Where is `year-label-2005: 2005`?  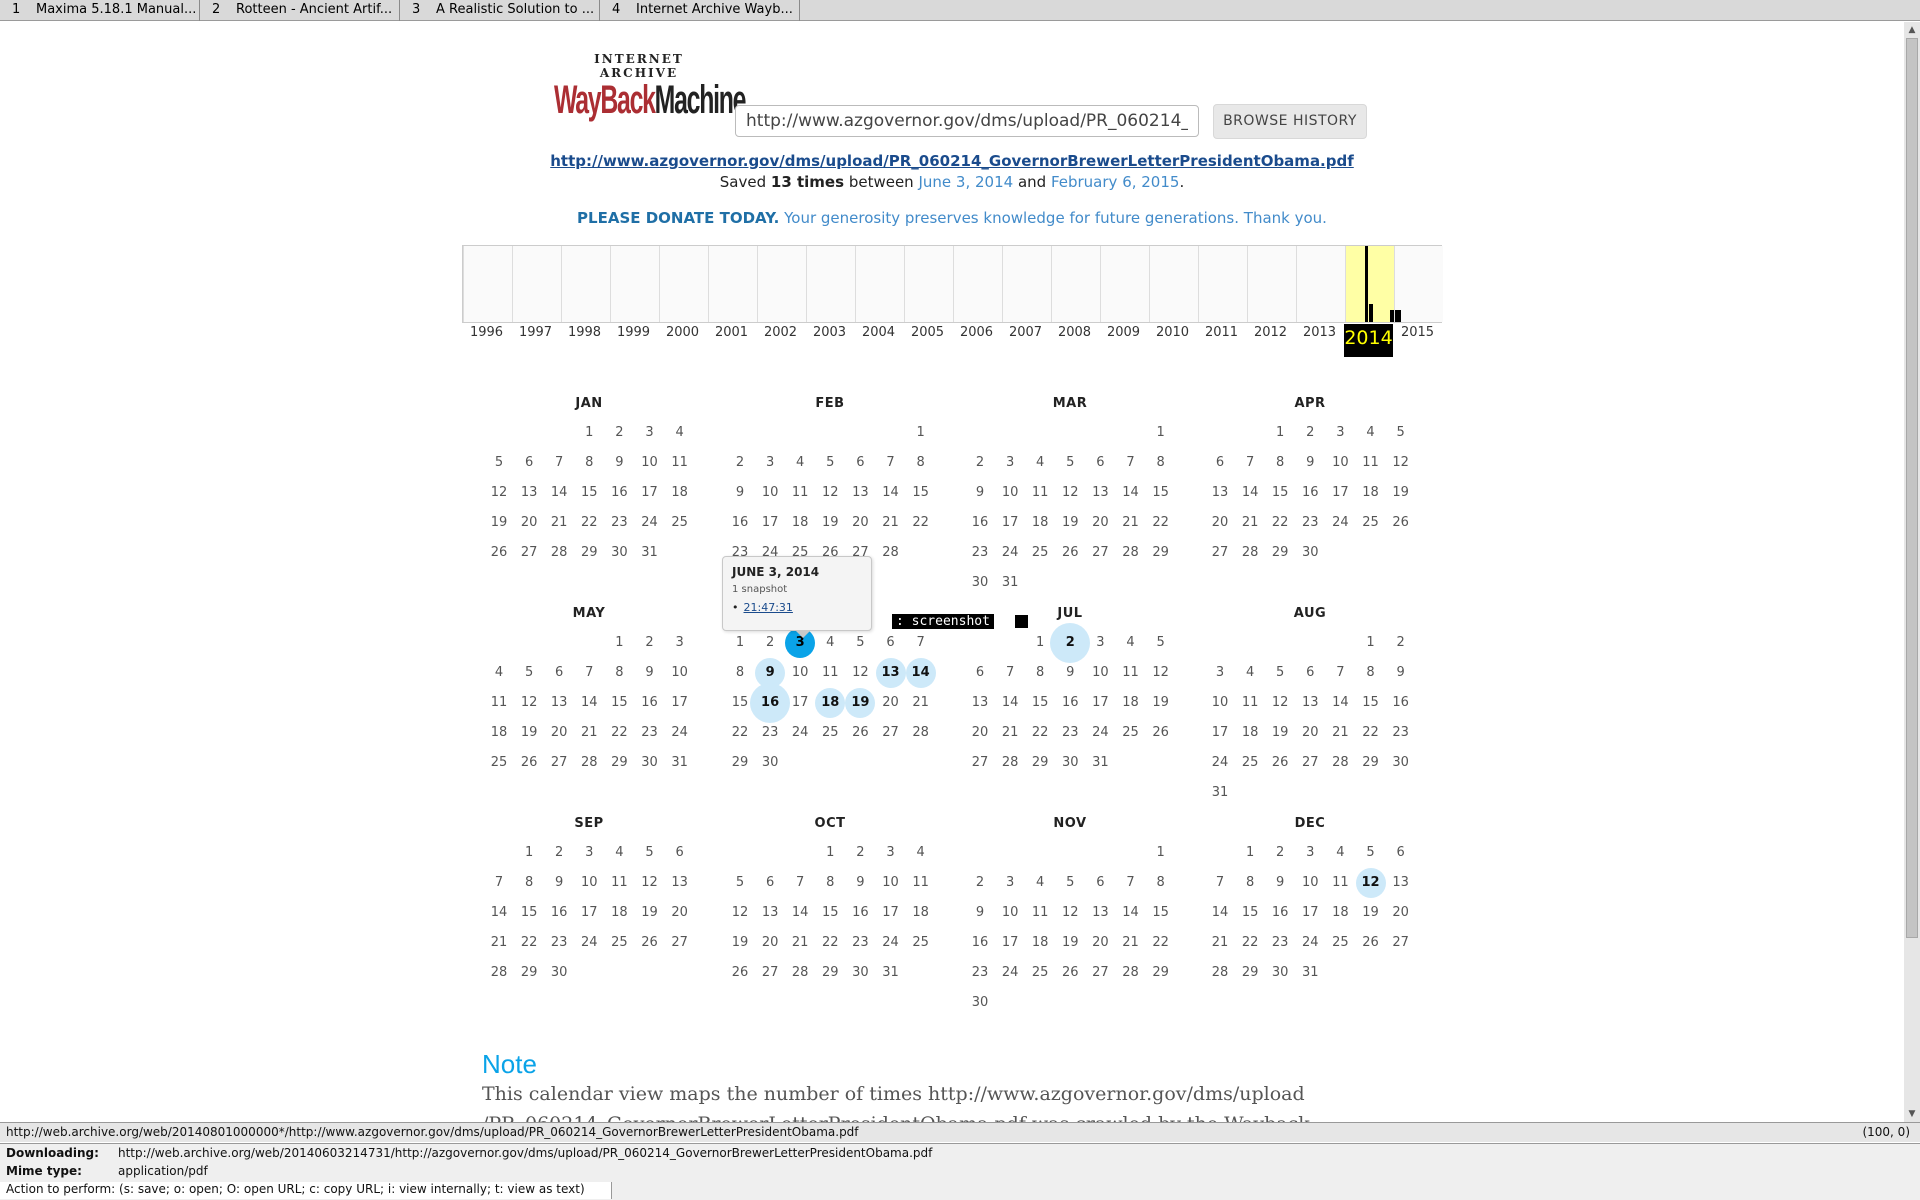
year-label-2005: 2005 is located at coordinates (927, 332).